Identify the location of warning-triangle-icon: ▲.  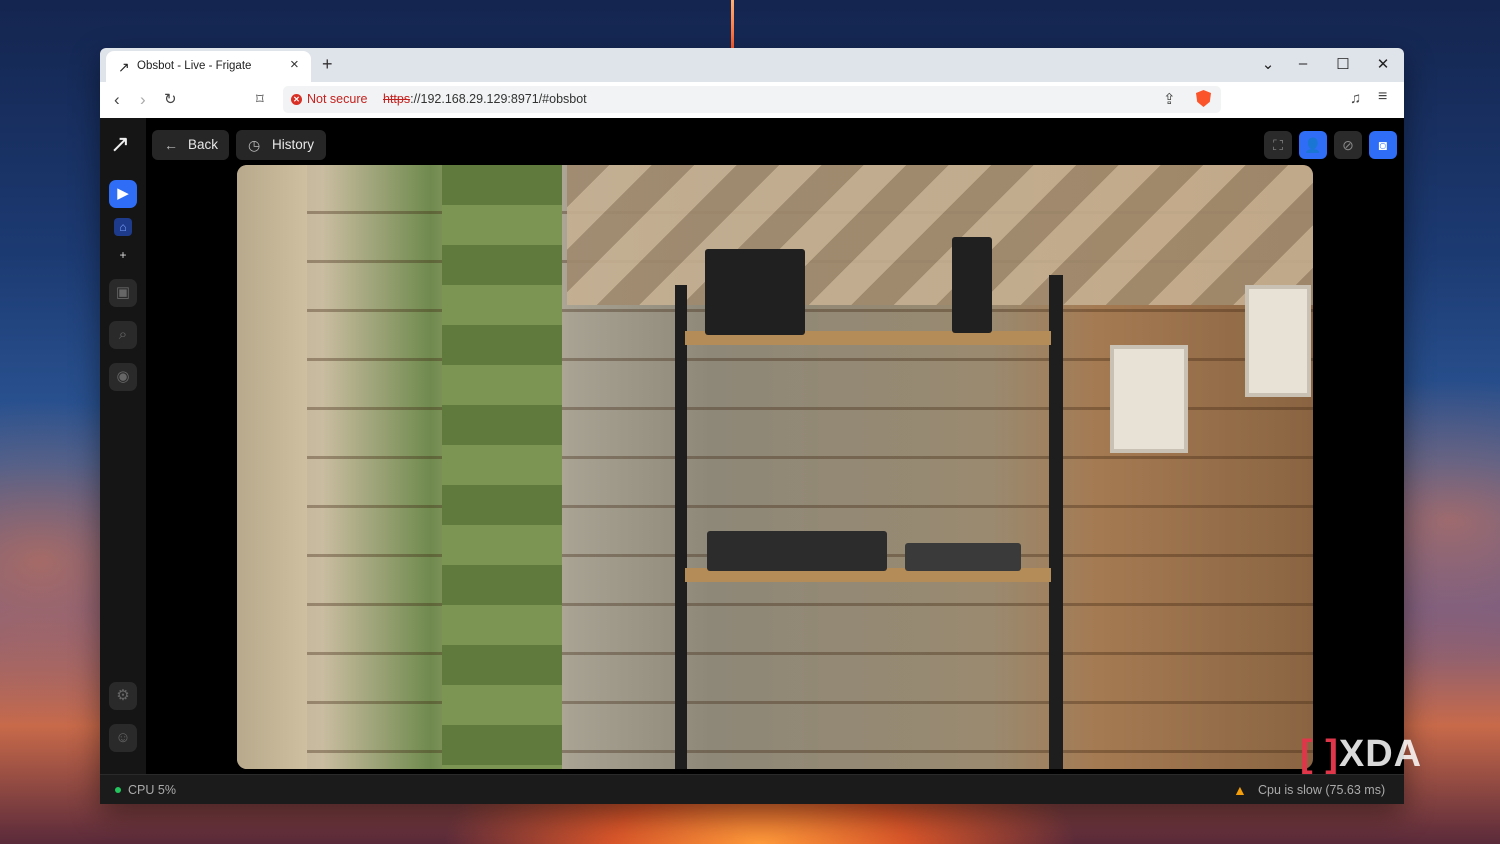
(1240, 790).